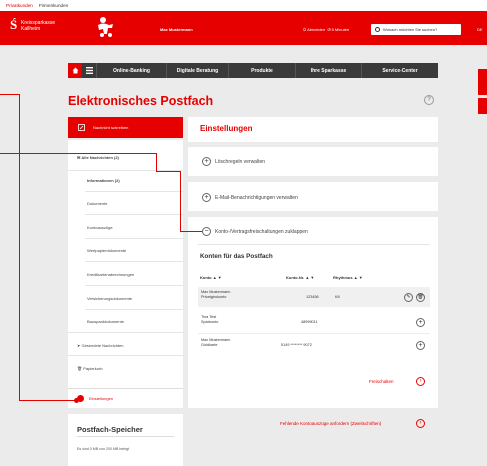 Image resolution: width=487 pixels, height=466 pixels. I want to click on settings-title: Einstellungen, so click(226, 128).